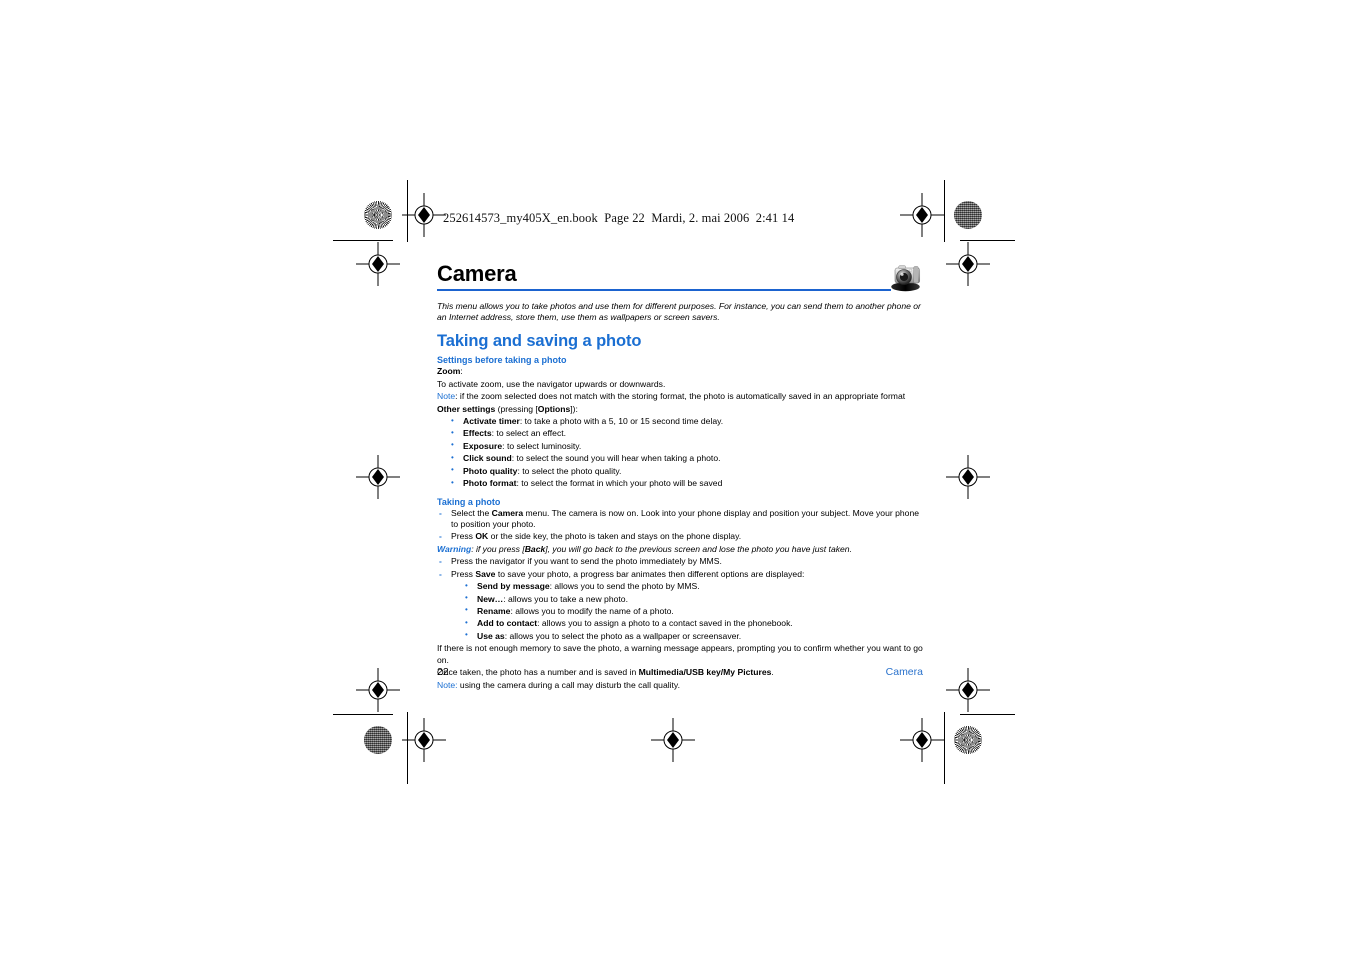  I want to click on camera-icon, so click(906, 278).